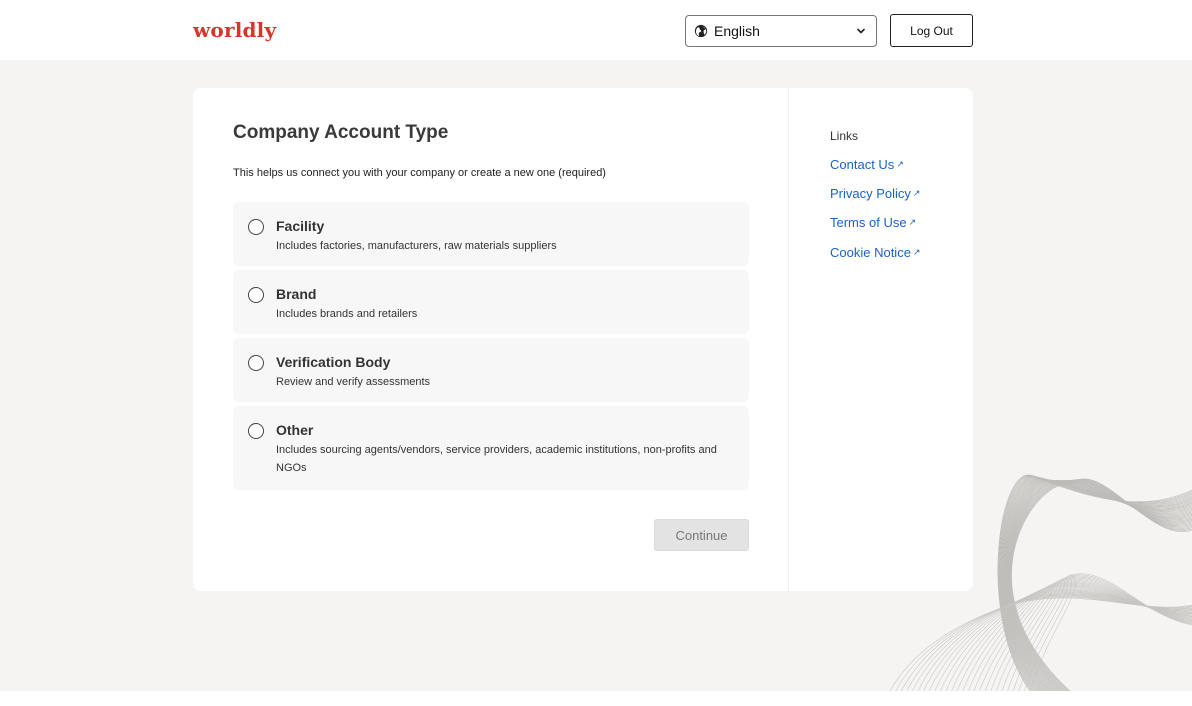  Describe the element at coordinates (300, 226) in the screenshot. I see `option-title: Facility` at that location.